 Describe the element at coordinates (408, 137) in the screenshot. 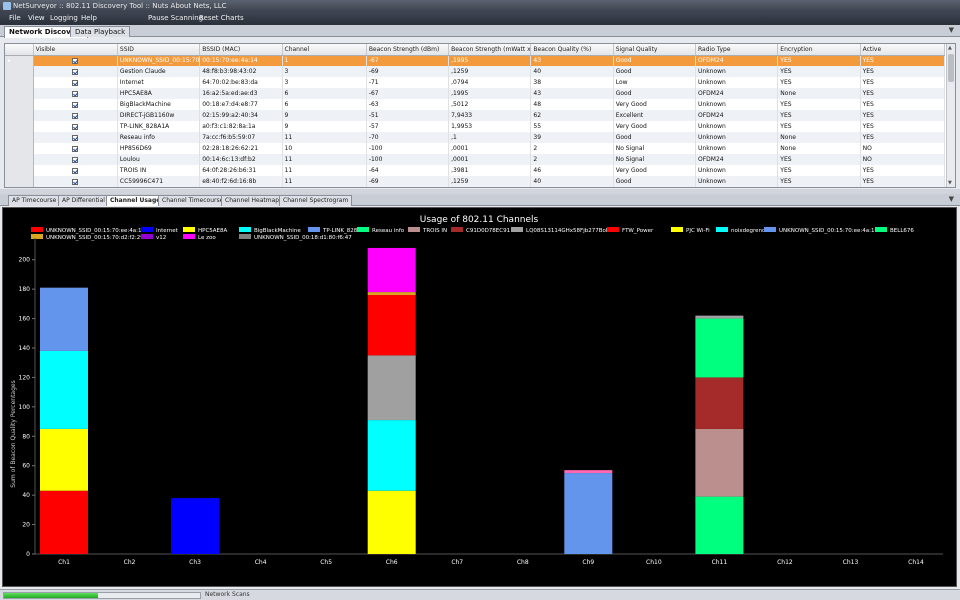

I see `cell-dbm: -70` at that location.